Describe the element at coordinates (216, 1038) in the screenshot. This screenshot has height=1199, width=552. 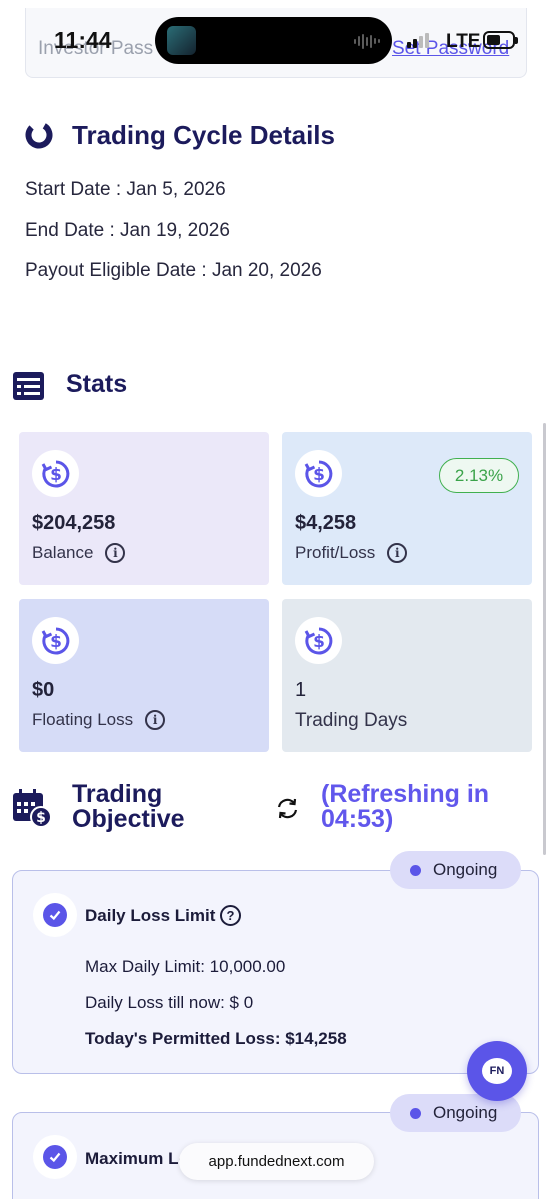
I see `todays-permitted-loss: Today's Permitted Loss: $14,258` at that location.